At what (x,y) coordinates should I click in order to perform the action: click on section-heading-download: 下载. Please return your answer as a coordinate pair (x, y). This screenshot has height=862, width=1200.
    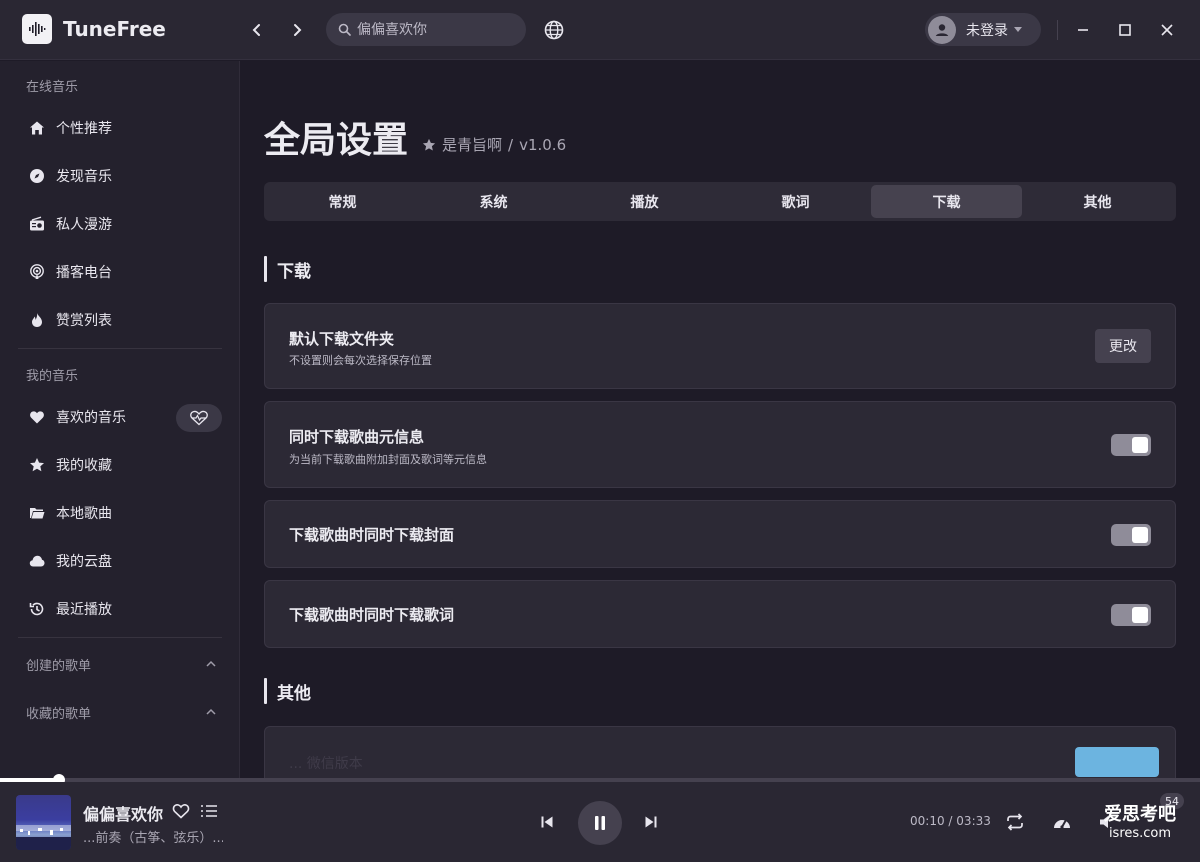
    Looking at the image, I should click on (287, 269).